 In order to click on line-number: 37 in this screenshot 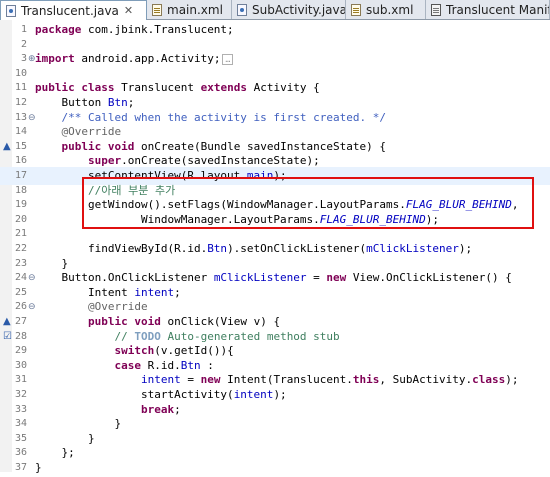, I will do `click(20, 467)`.